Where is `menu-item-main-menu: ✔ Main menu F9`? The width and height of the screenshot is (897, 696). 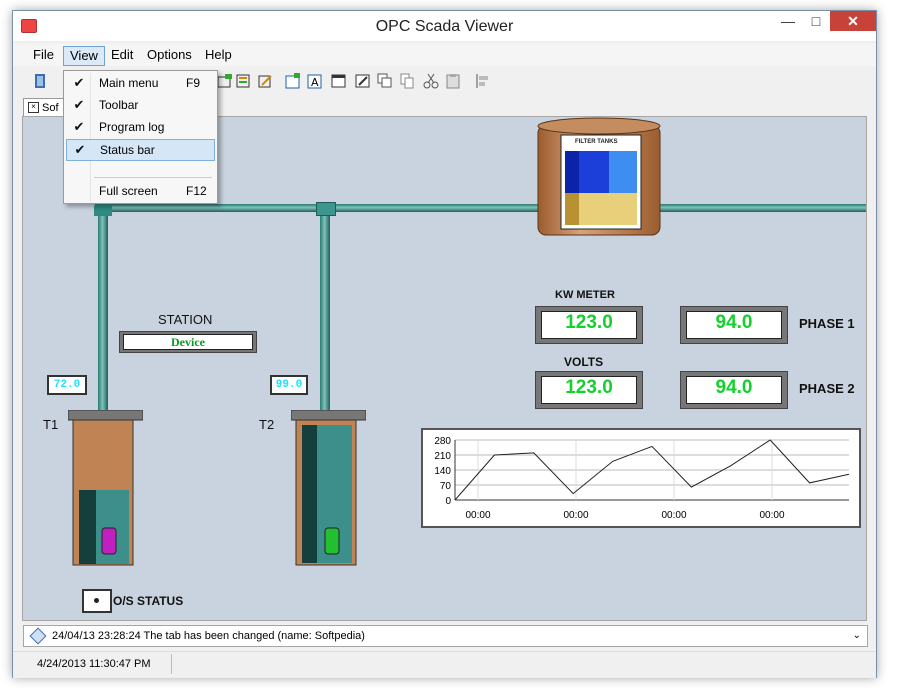 menu-item-main-menu: ✔ Main menu F9 is located at coordinates (139, 83).